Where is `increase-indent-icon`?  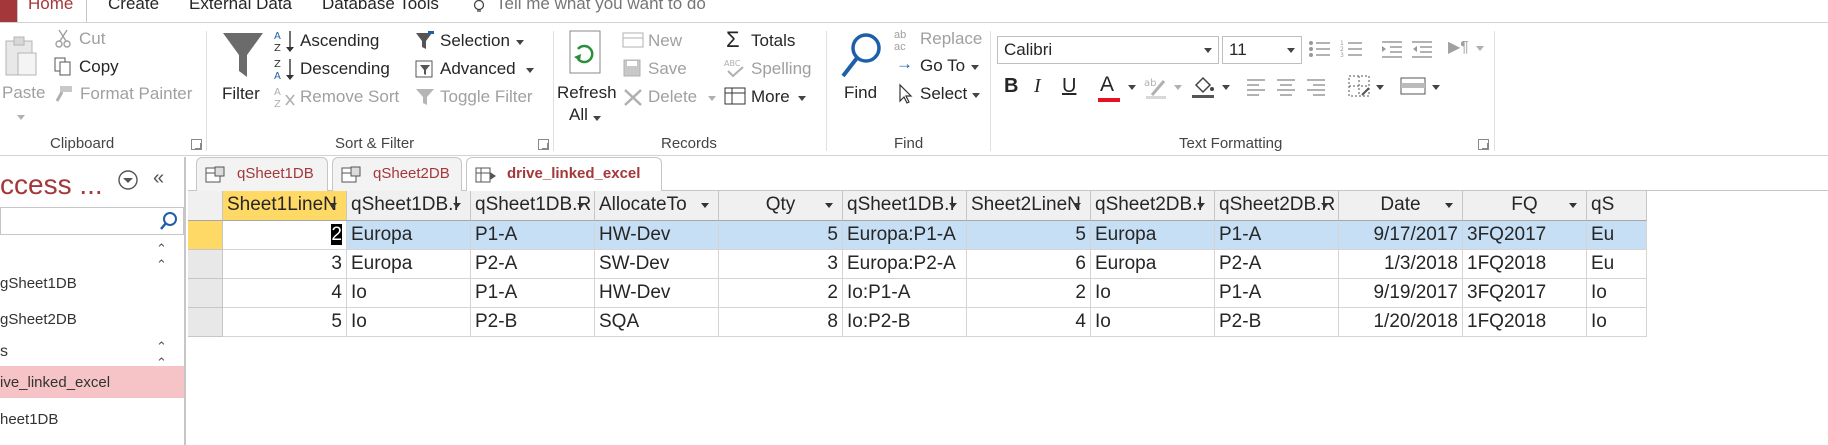
increase-indent-icon is located at coordinates (1392, 49).